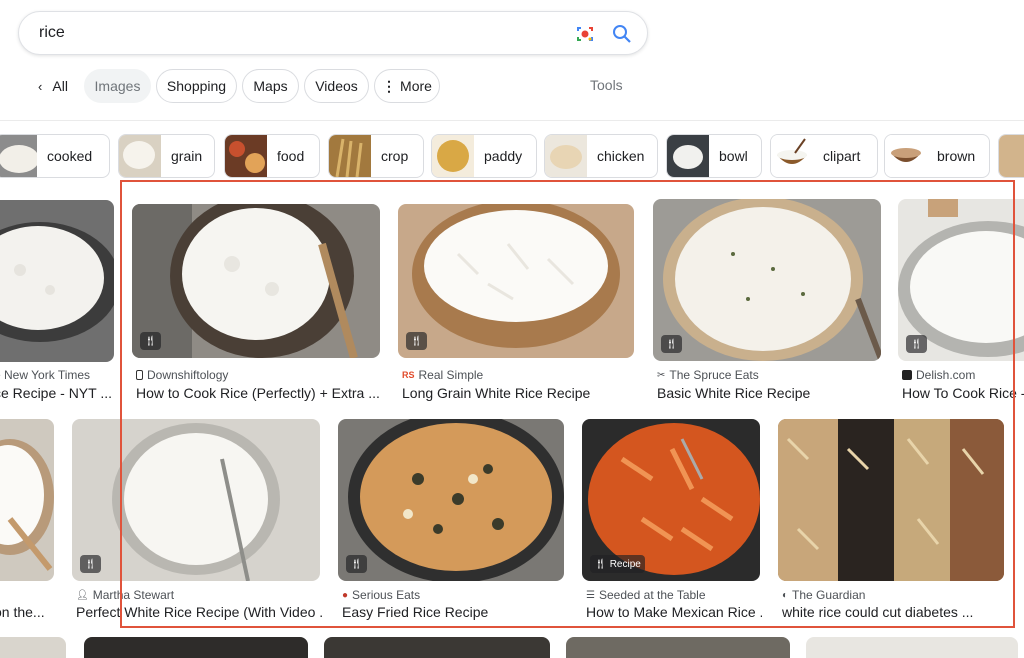 The width and height of the screenshot is (1024, 658). Describe the element at coordinates (512, 120) in the screenshot. I see `divider` at that location.